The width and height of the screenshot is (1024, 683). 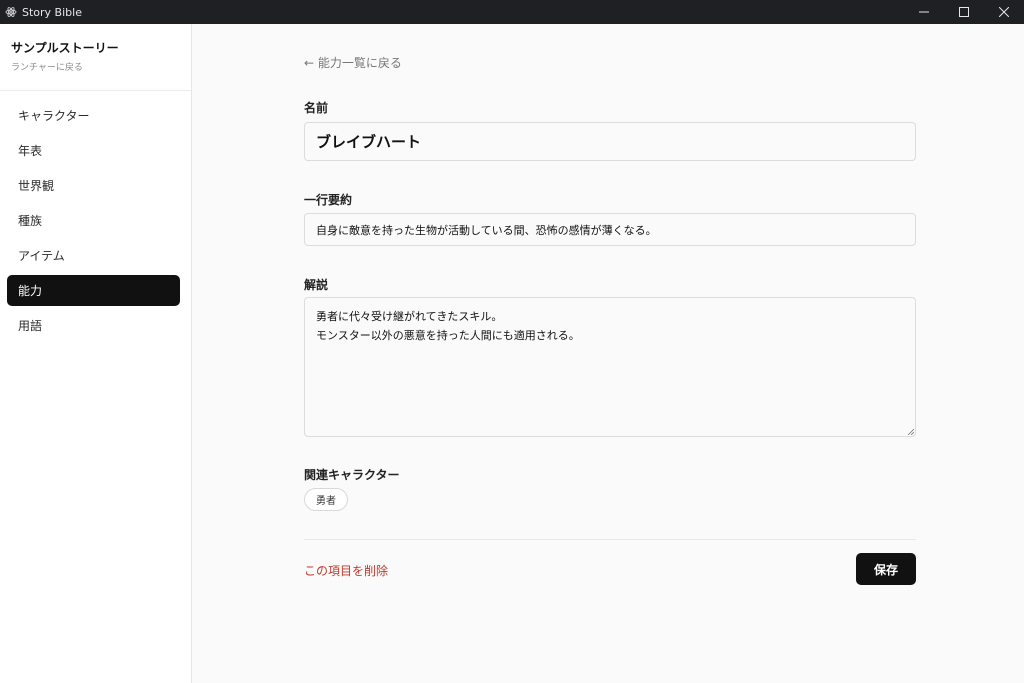 What do you see at coordinates (610, 539) in the screenshot?
I see `divider` at bounding box center [610, 539].